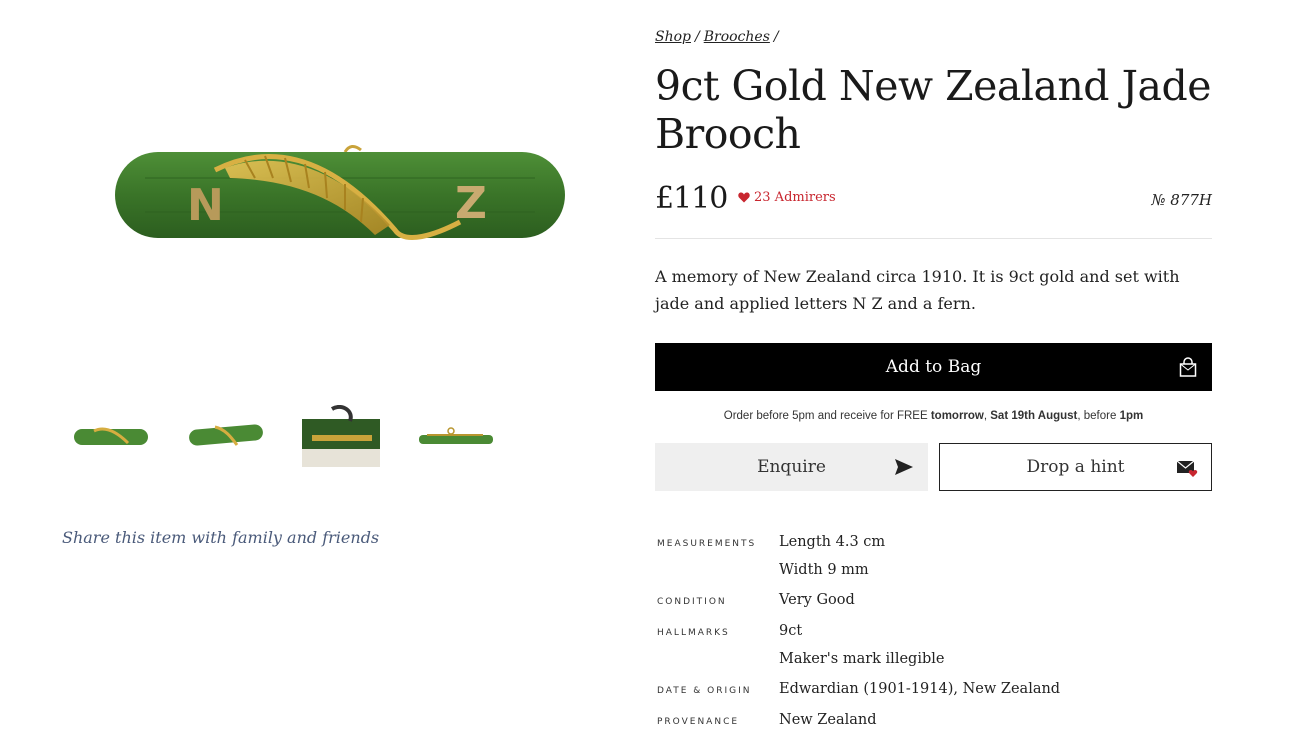 The width and height of the screenshot is (1304, 753). I want to click on spec-value: Maker's mark illegible, so click(862, 659).